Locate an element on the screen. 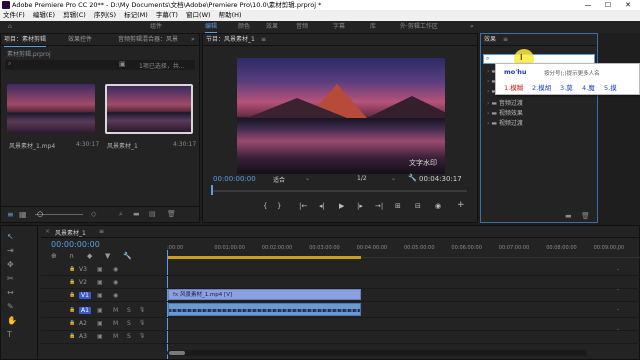  razor-tool-icon: ✂ is located at coordinates (10, 278).